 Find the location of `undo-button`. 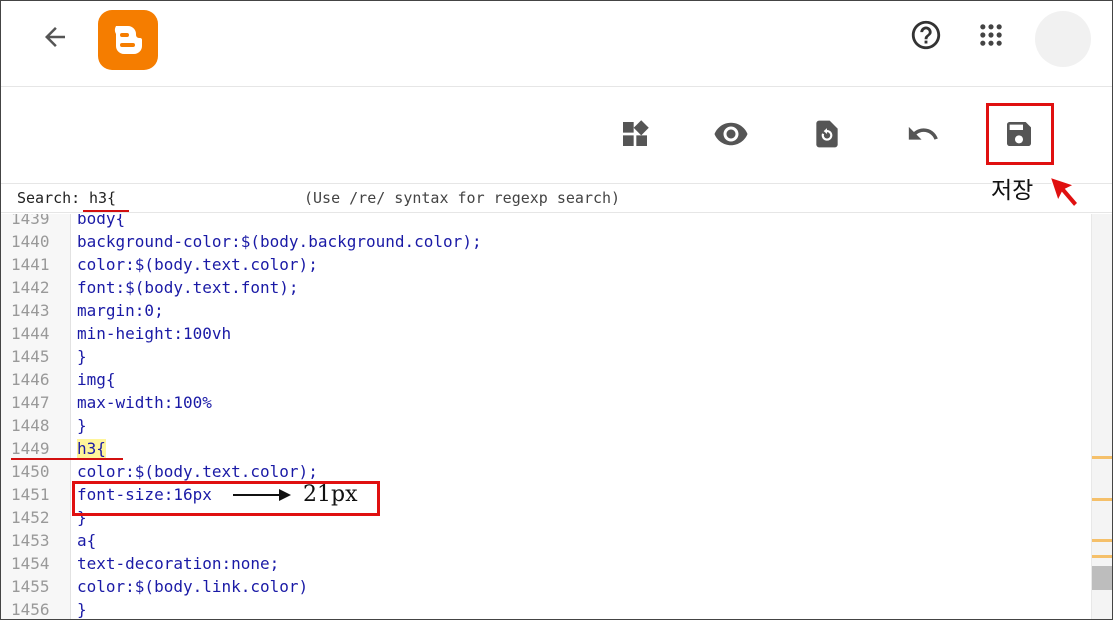

undo-button is located at coordinates (923, 134).